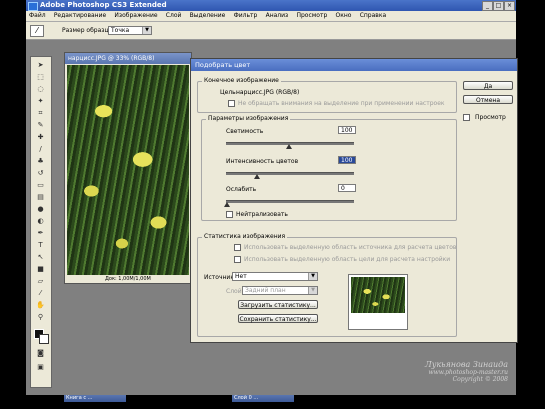  What do you see at coordinates (40, 89) in the screenshot?
I see `lasso-tool-icon: ◌` at bounding box center [40, 89].